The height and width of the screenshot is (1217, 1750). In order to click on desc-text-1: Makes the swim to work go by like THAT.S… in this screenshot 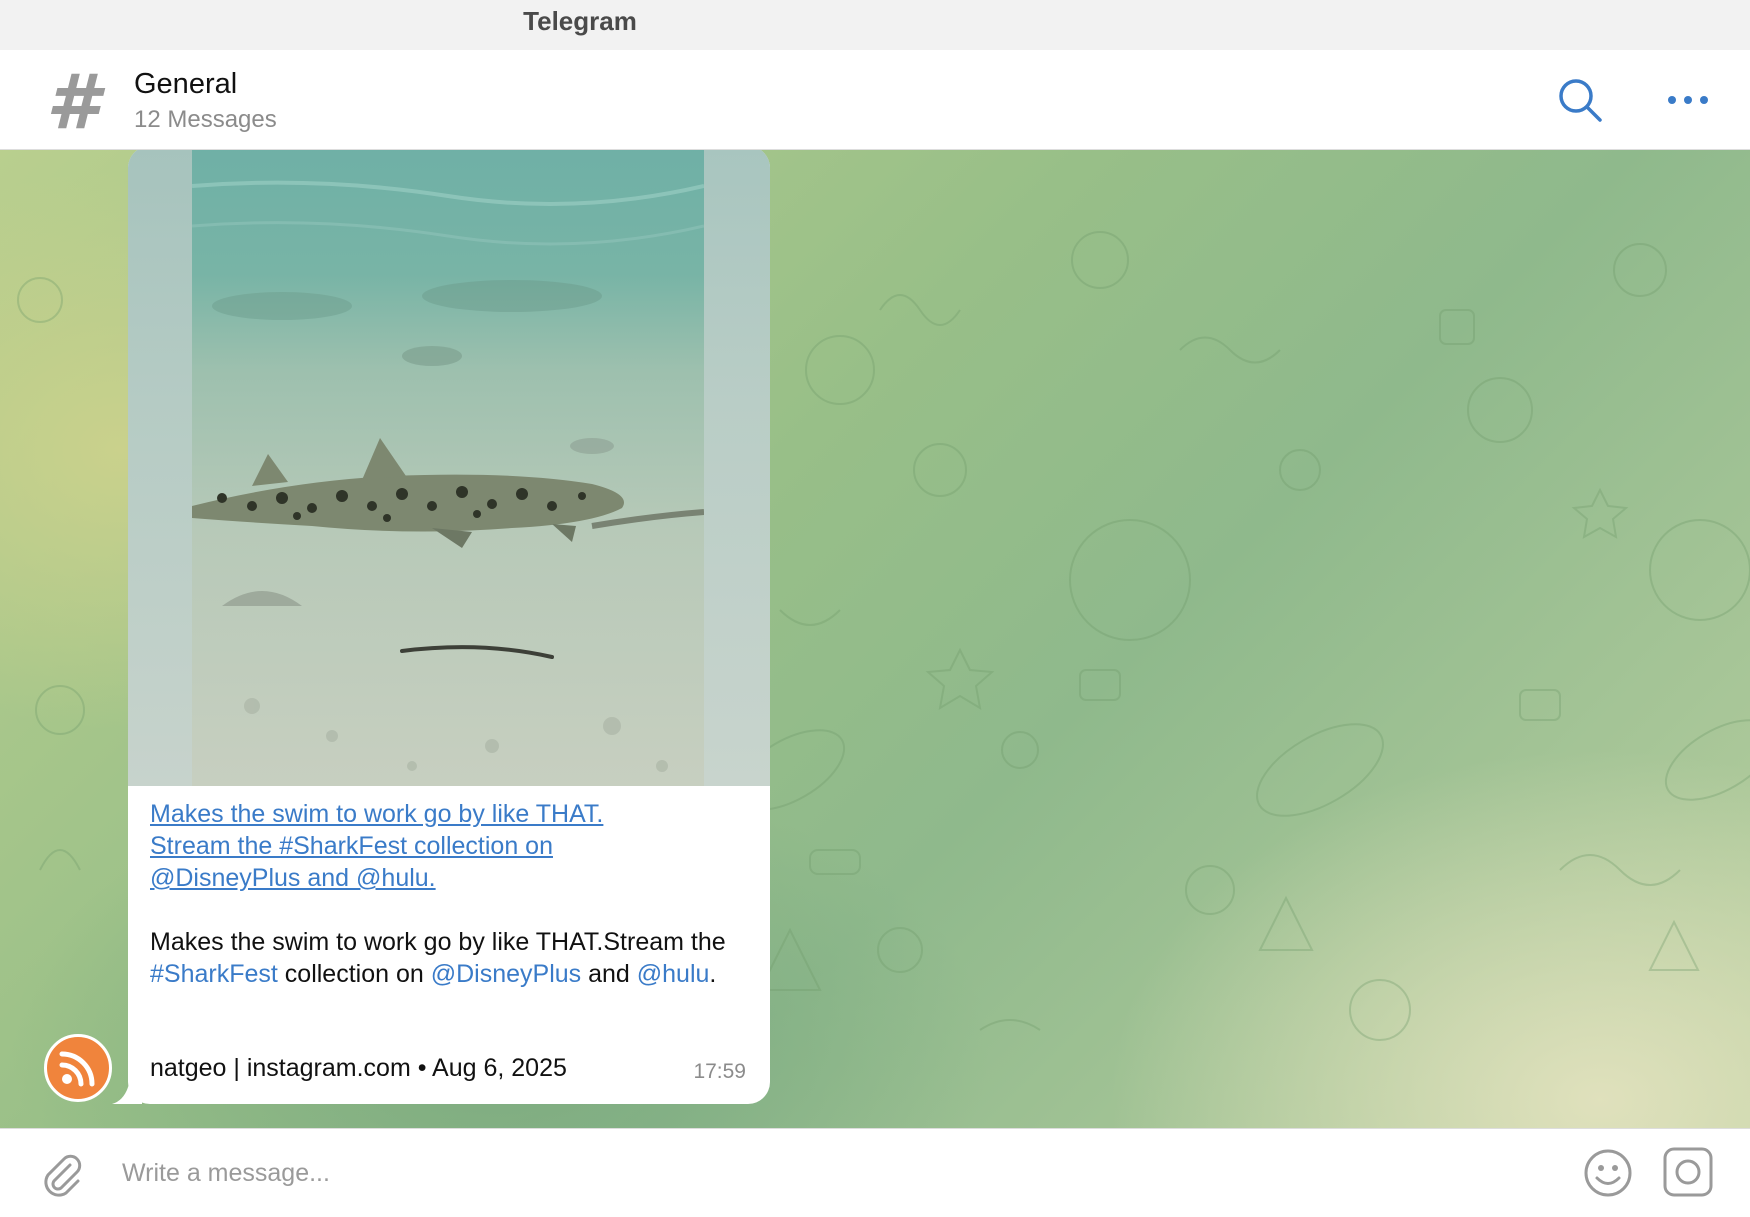, I will do `click(438, 942)`.